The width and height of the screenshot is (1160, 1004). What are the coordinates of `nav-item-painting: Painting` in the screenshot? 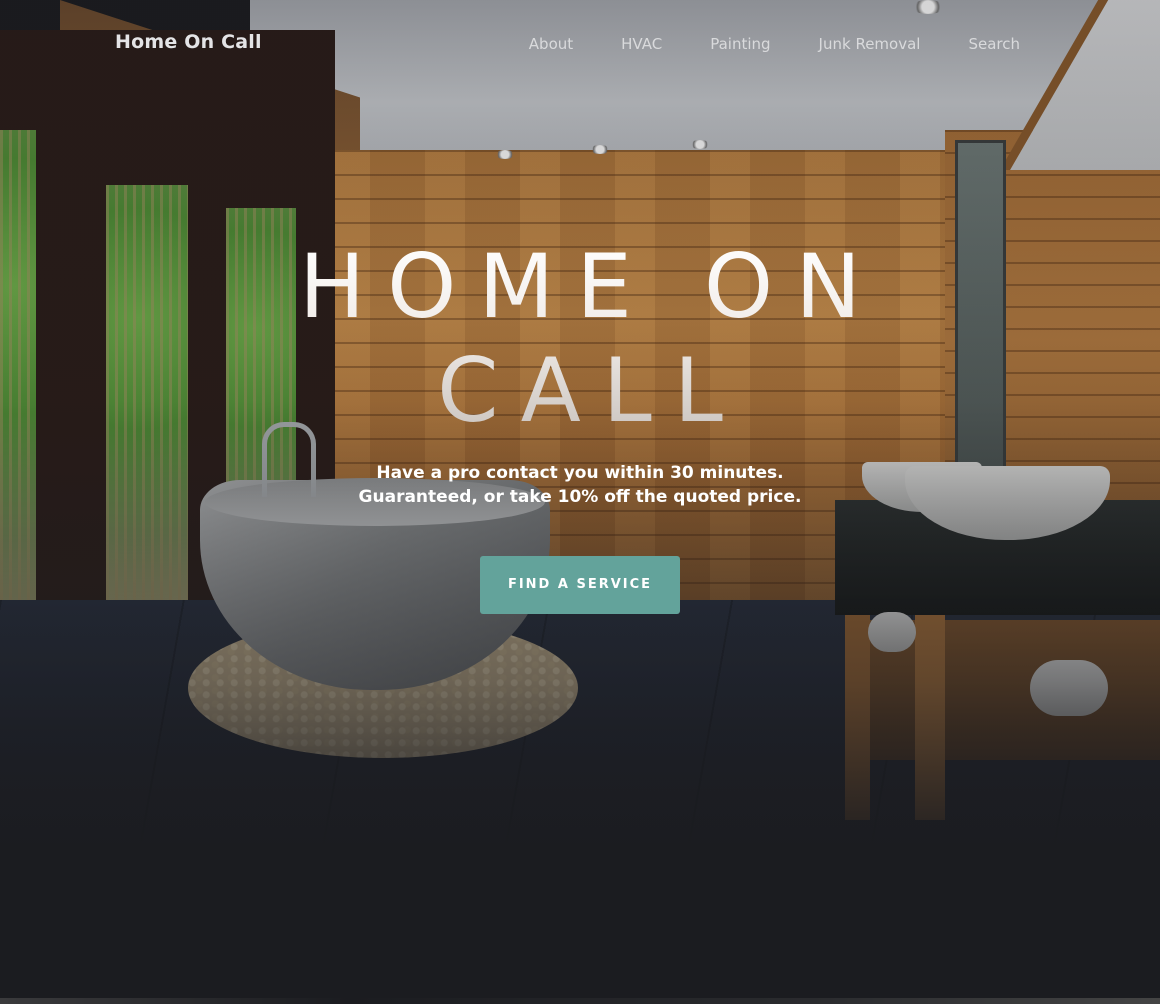 It's located at (740, 43).